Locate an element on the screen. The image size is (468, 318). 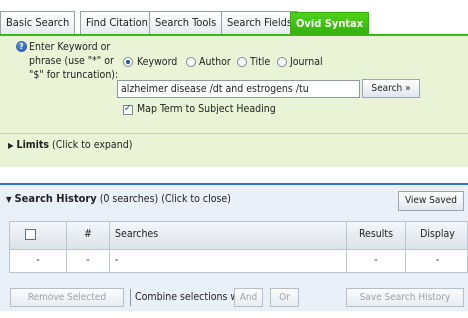
table-row: - - - - - is located at coordinates (238, 261).